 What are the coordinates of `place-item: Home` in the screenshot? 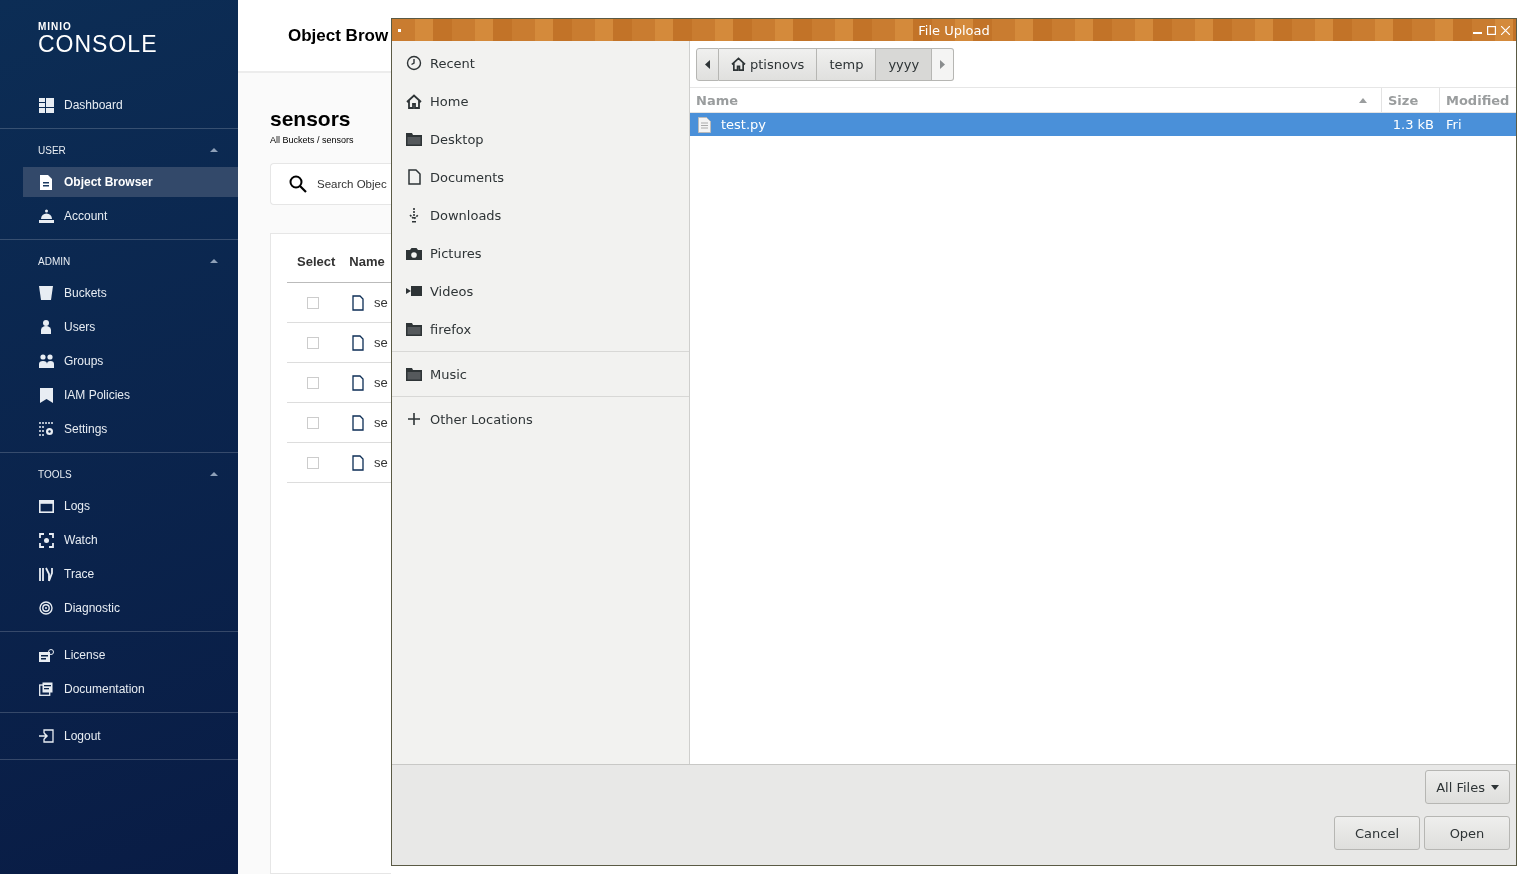 It's located at (540, 101).